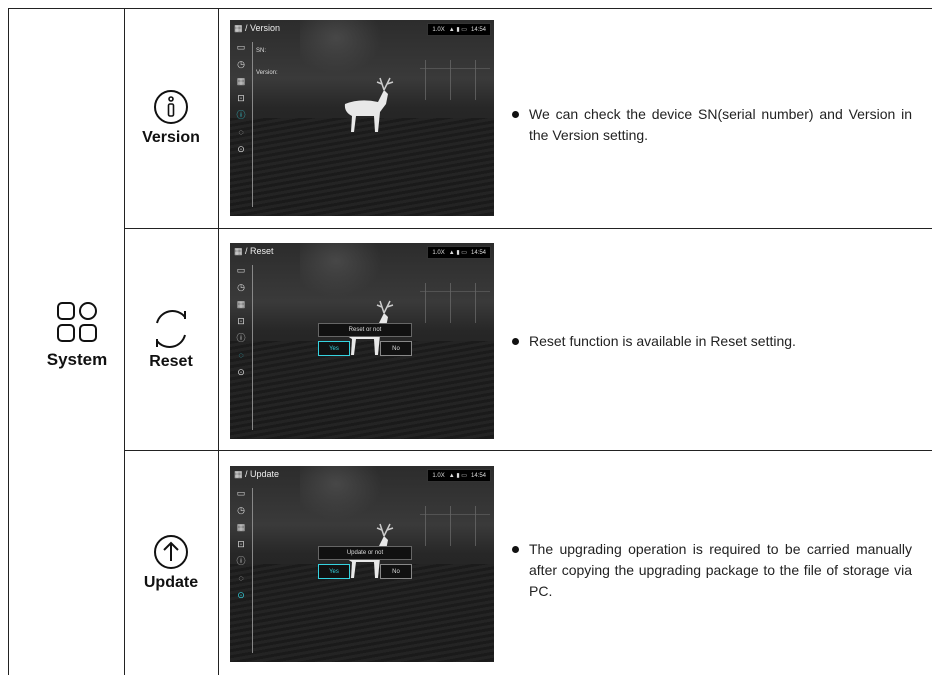 The image size is (932, 675). What do you see at coordinates (171, 582) in the screenshot?
I see `row-label: Update` at bounding box center [171, 582].